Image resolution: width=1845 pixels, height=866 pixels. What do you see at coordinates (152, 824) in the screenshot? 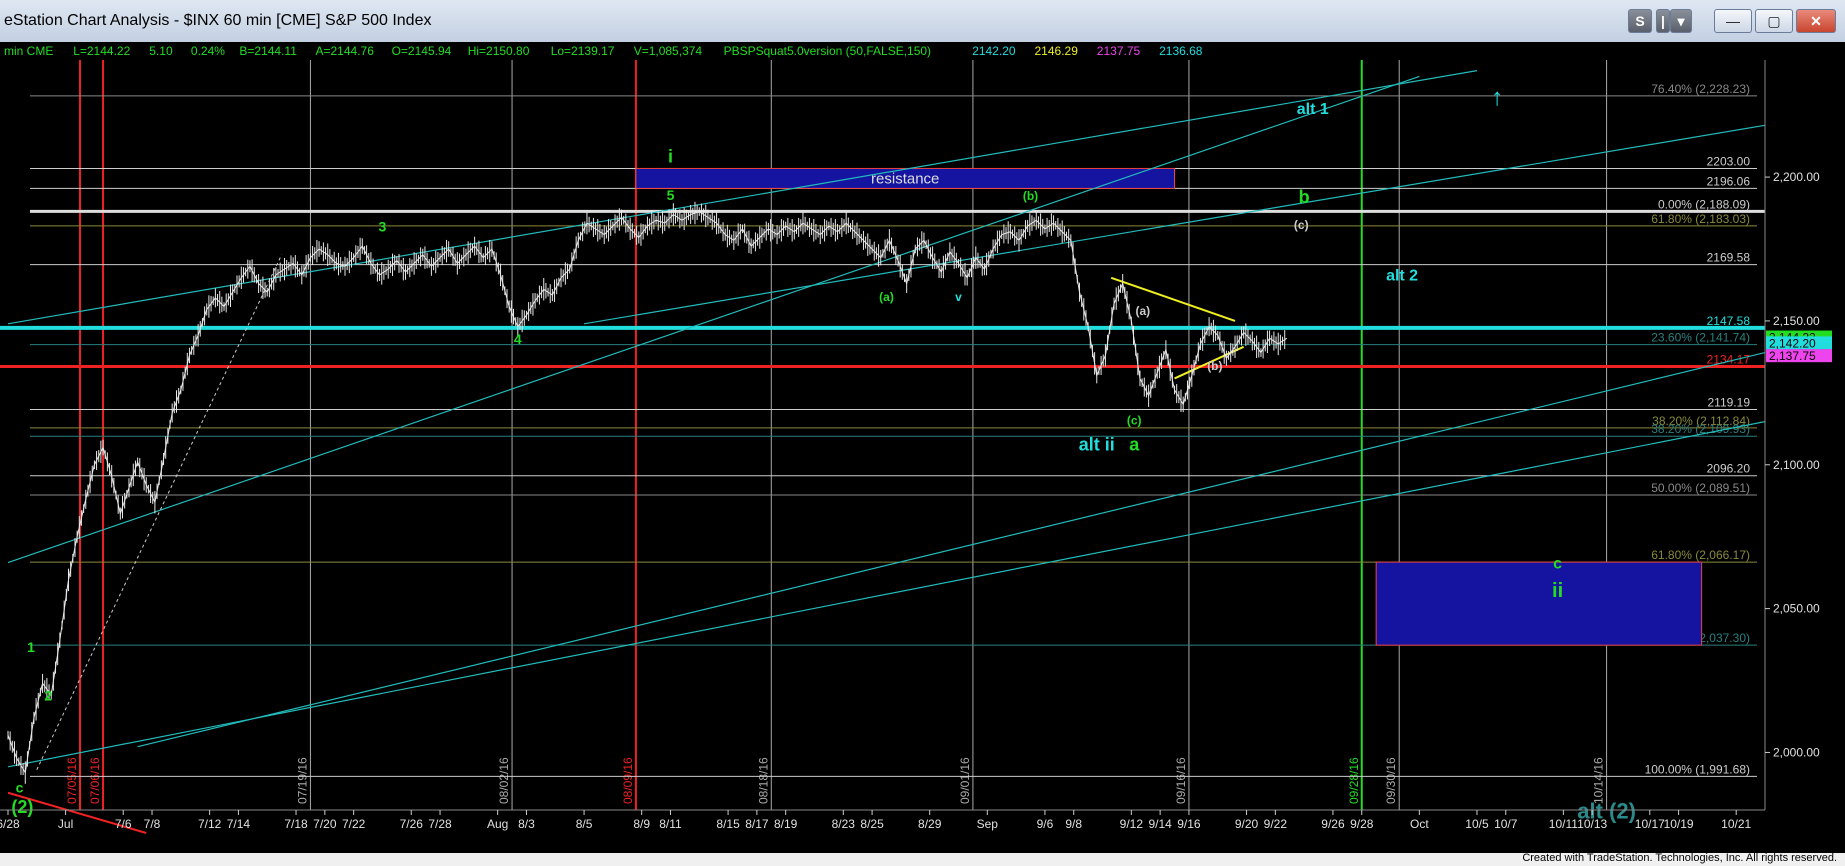
I see `x-tick-label: 7/8` at bounding box center [152, 824].